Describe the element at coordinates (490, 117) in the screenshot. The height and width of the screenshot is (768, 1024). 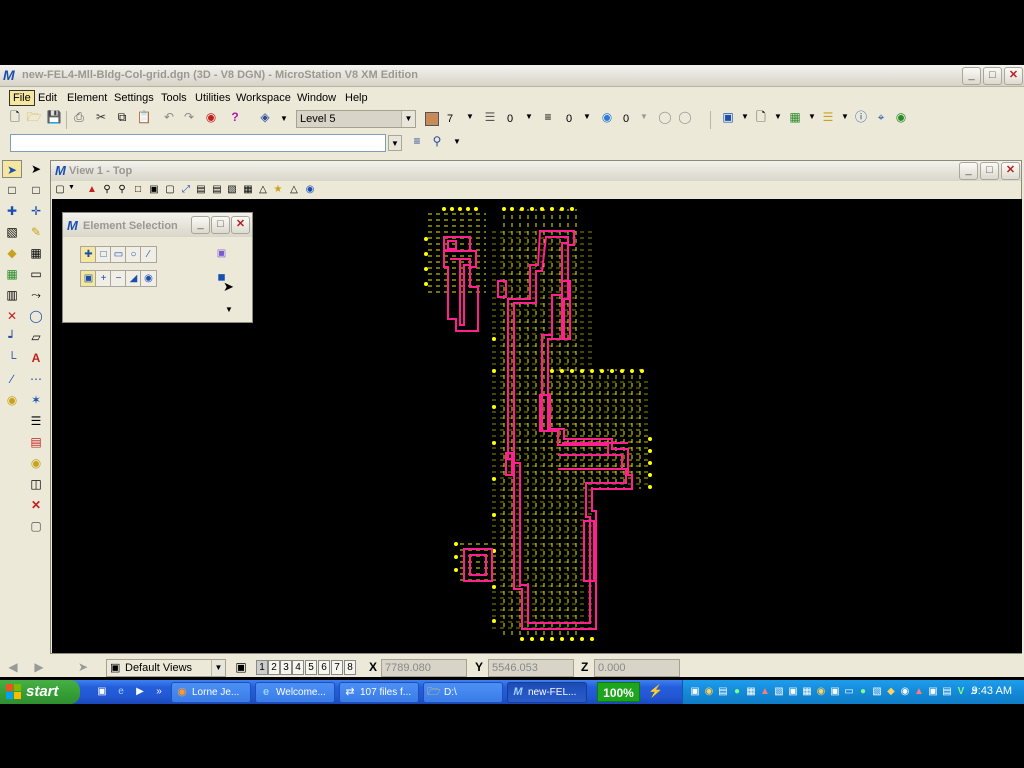
I see `line-style-icon: ☰` at that location.